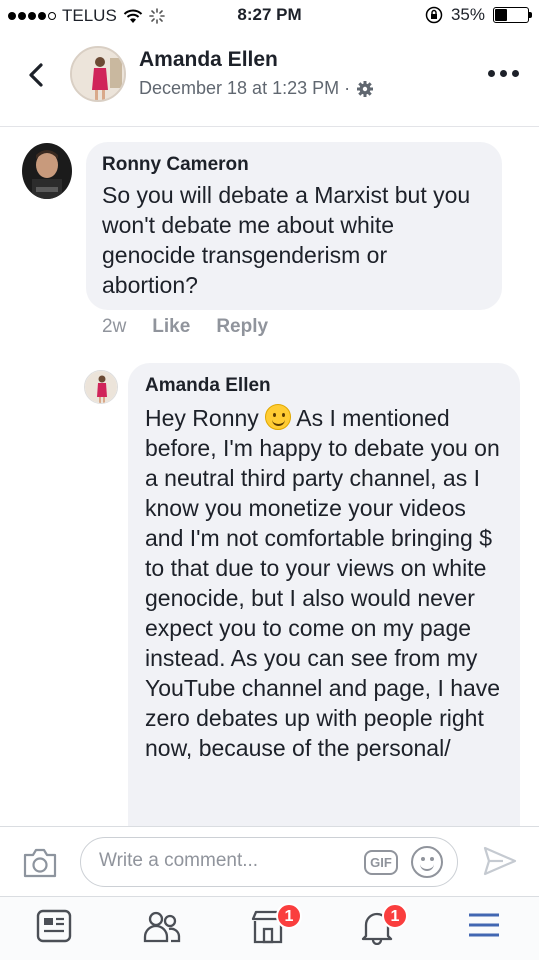 The height and width of the screenshot is (960, 539). What do you see at coordinates (202, 418) in the screenshot?
I see `reply-text-start: Hey Ronny` at bounding box center [202, 418].